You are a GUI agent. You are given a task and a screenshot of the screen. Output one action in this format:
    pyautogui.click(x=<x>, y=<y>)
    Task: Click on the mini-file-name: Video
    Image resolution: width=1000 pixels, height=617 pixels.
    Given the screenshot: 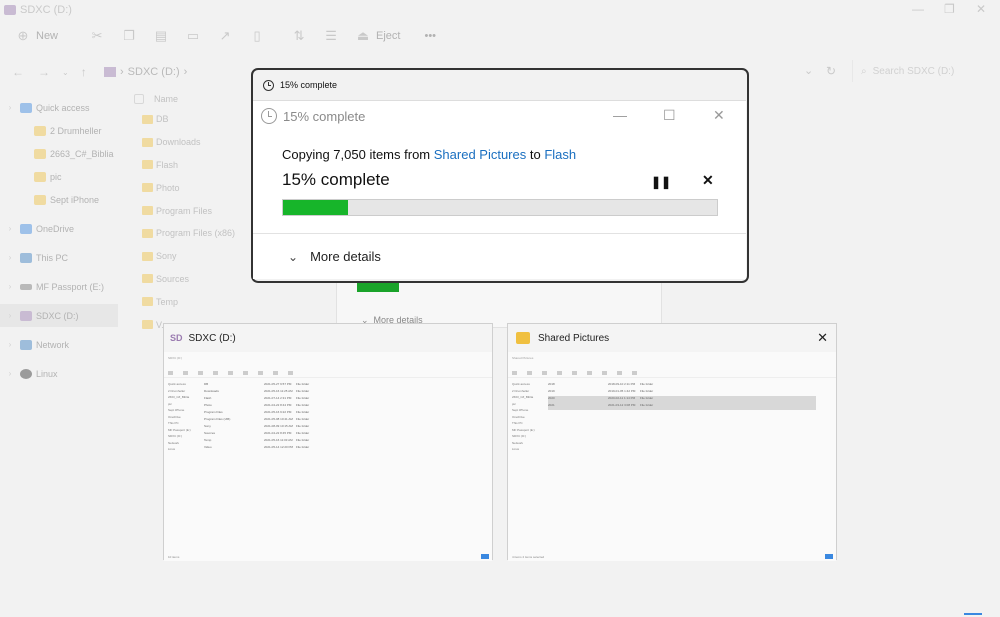 What is the action you would take?
    pyautogui.click(x=208, y=447)
    